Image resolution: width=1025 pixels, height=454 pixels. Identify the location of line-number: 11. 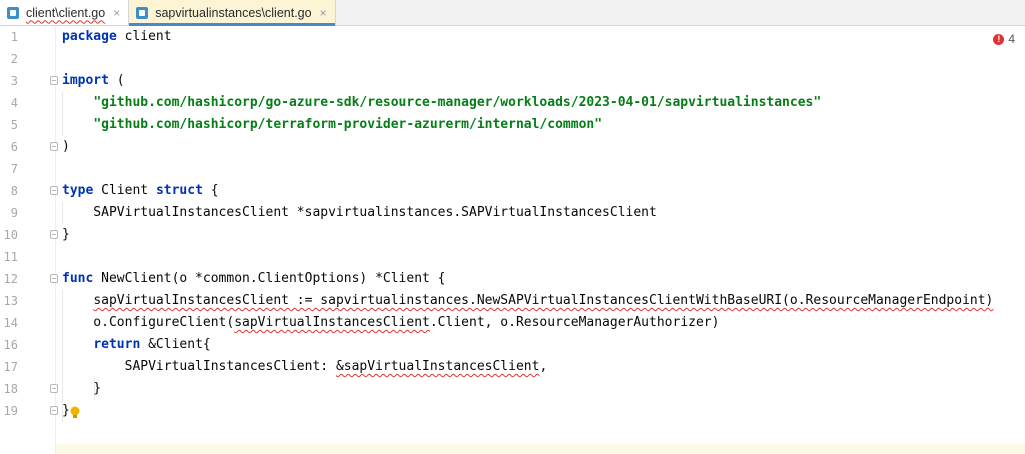
(10, 257).